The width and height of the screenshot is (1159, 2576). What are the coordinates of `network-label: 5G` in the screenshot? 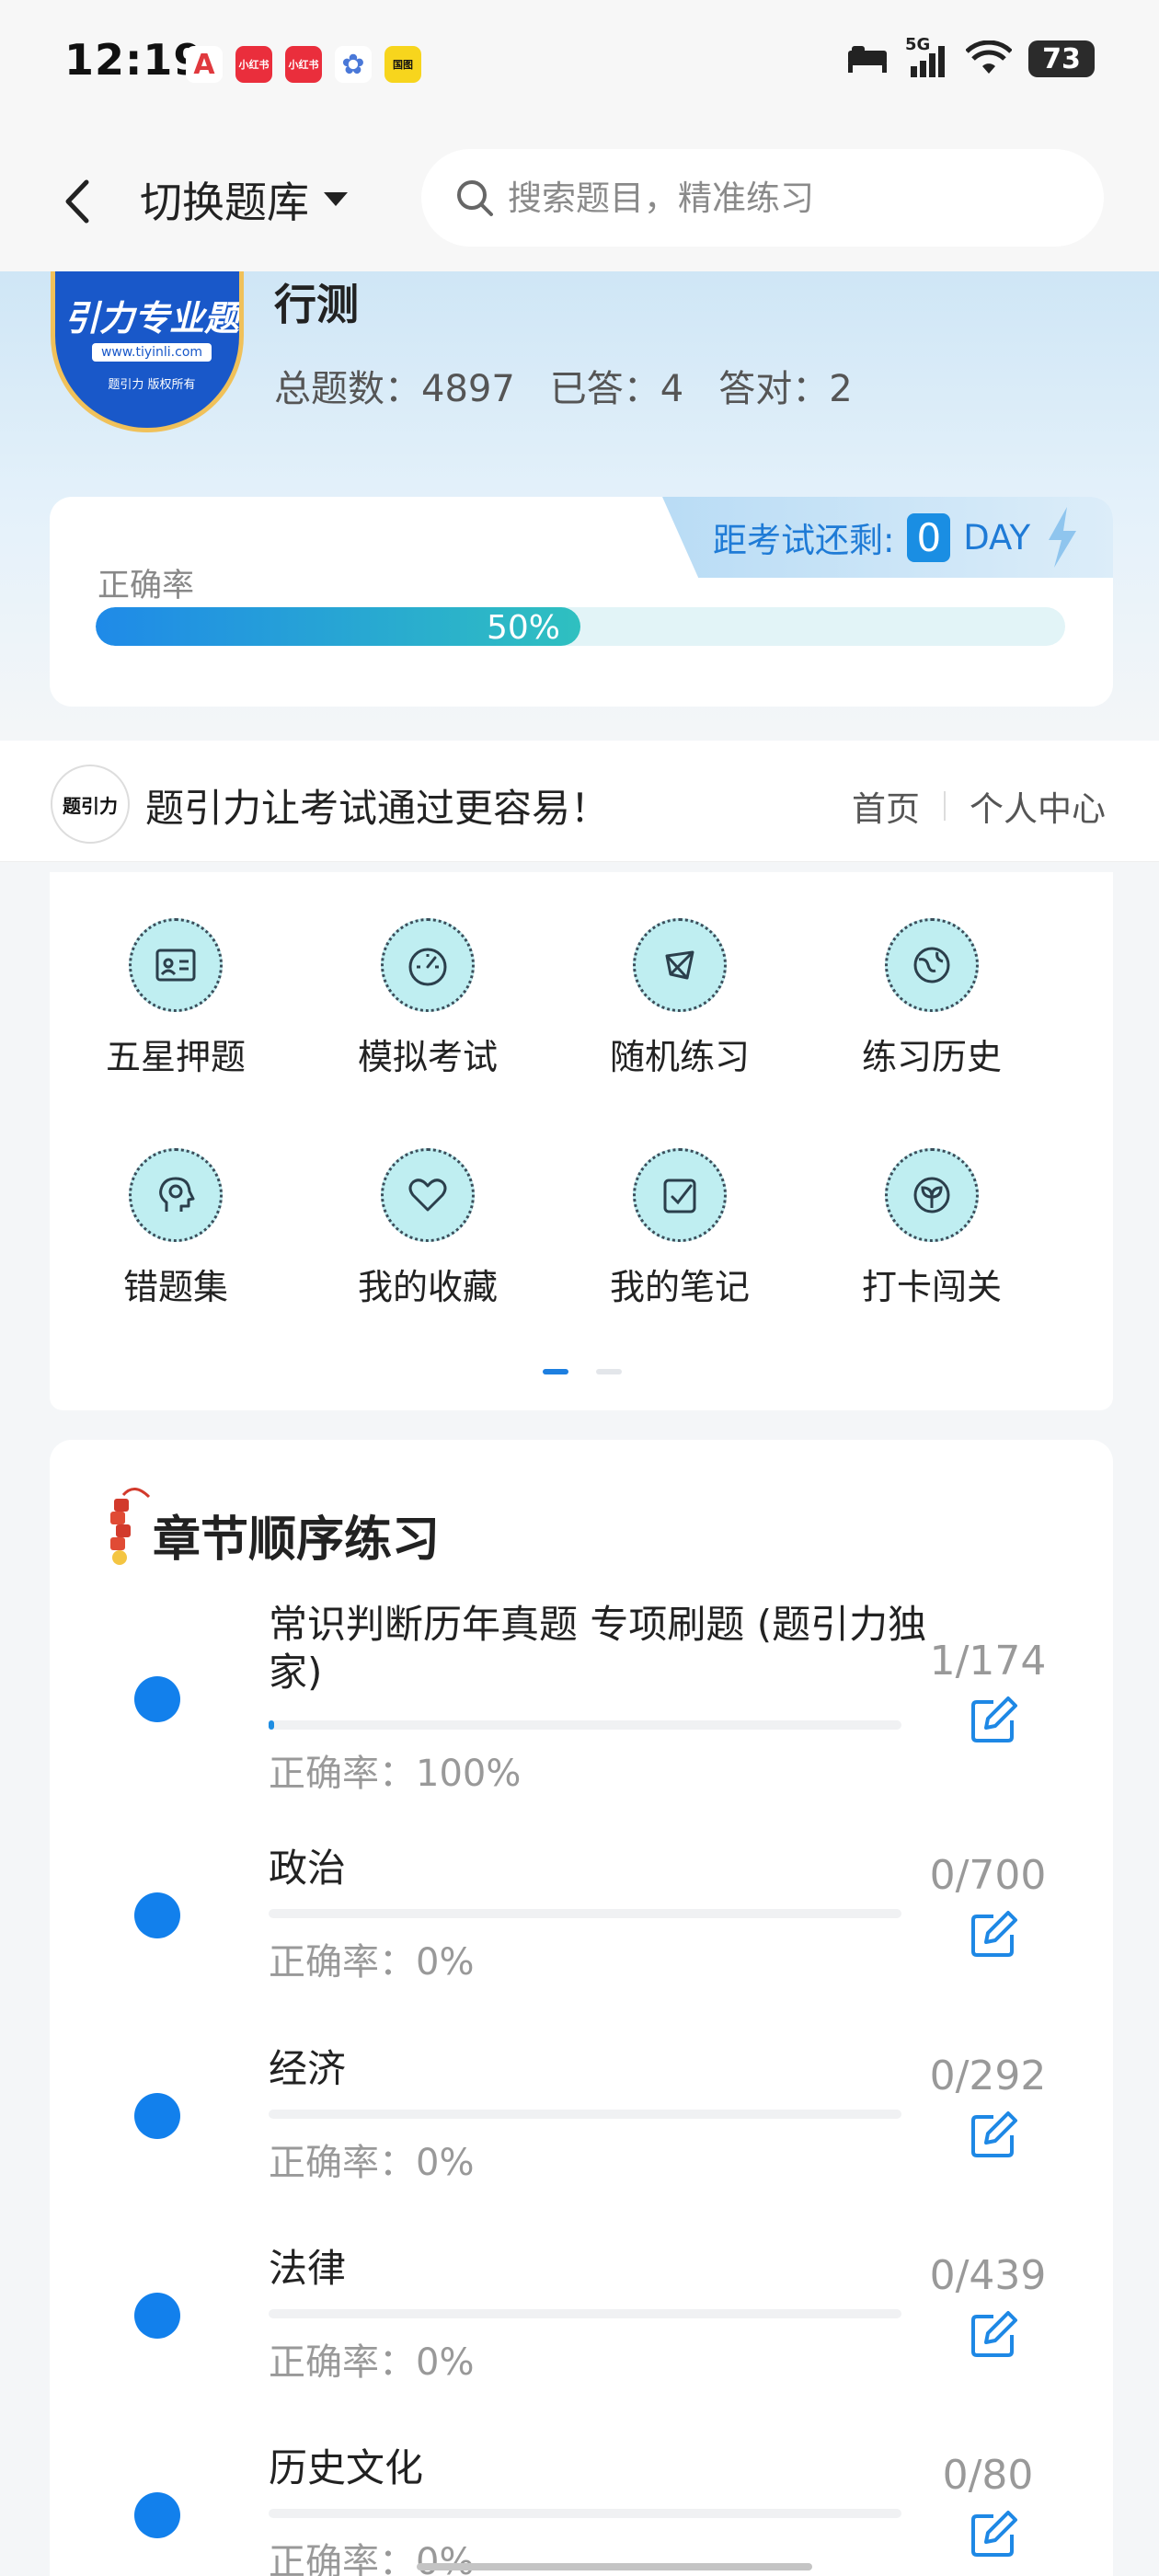 It's located at (918, 44).